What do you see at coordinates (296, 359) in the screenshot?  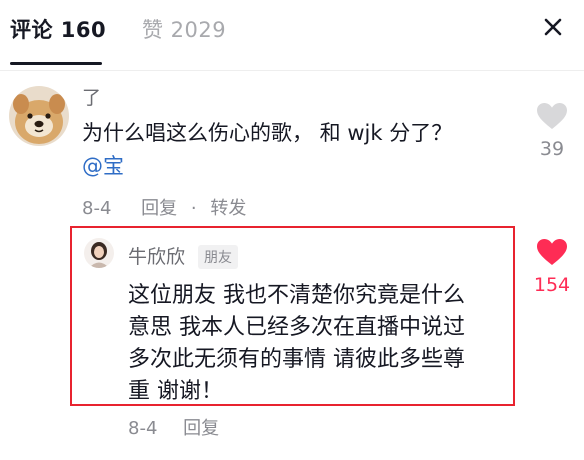 I see `reply-text-line: 多次此无须有的事情 请彼此多些尊` at bounding box center [296, 359].